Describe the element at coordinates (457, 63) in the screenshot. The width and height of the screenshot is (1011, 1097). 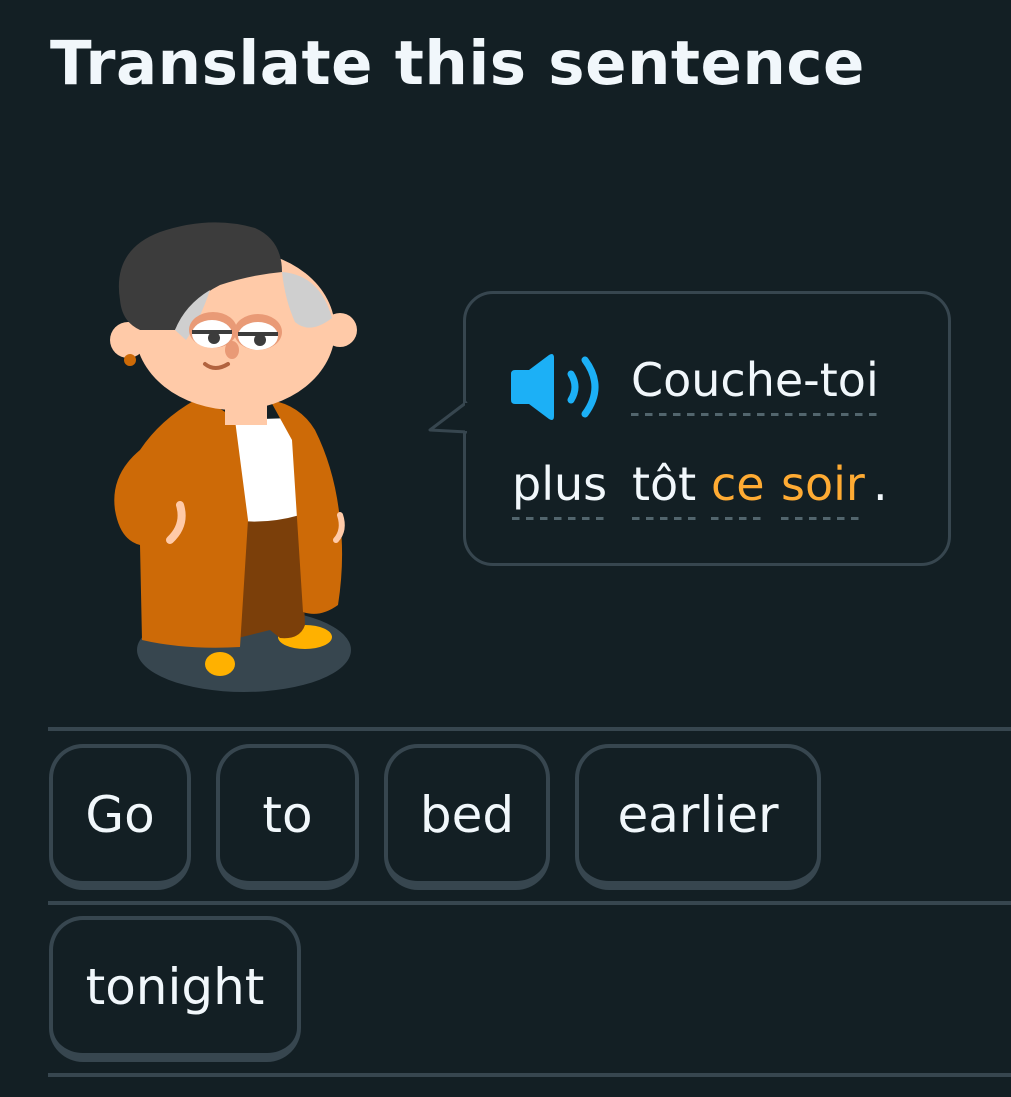
I see `page-title: Translate this sentence` at that location.